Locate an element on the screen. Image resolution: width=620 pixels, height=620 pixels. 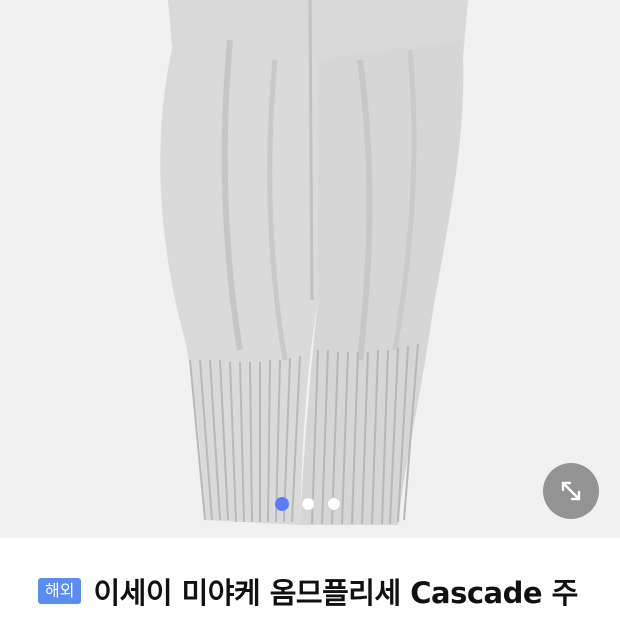
expand-arrows-icon is located at coordinates (571, 491).